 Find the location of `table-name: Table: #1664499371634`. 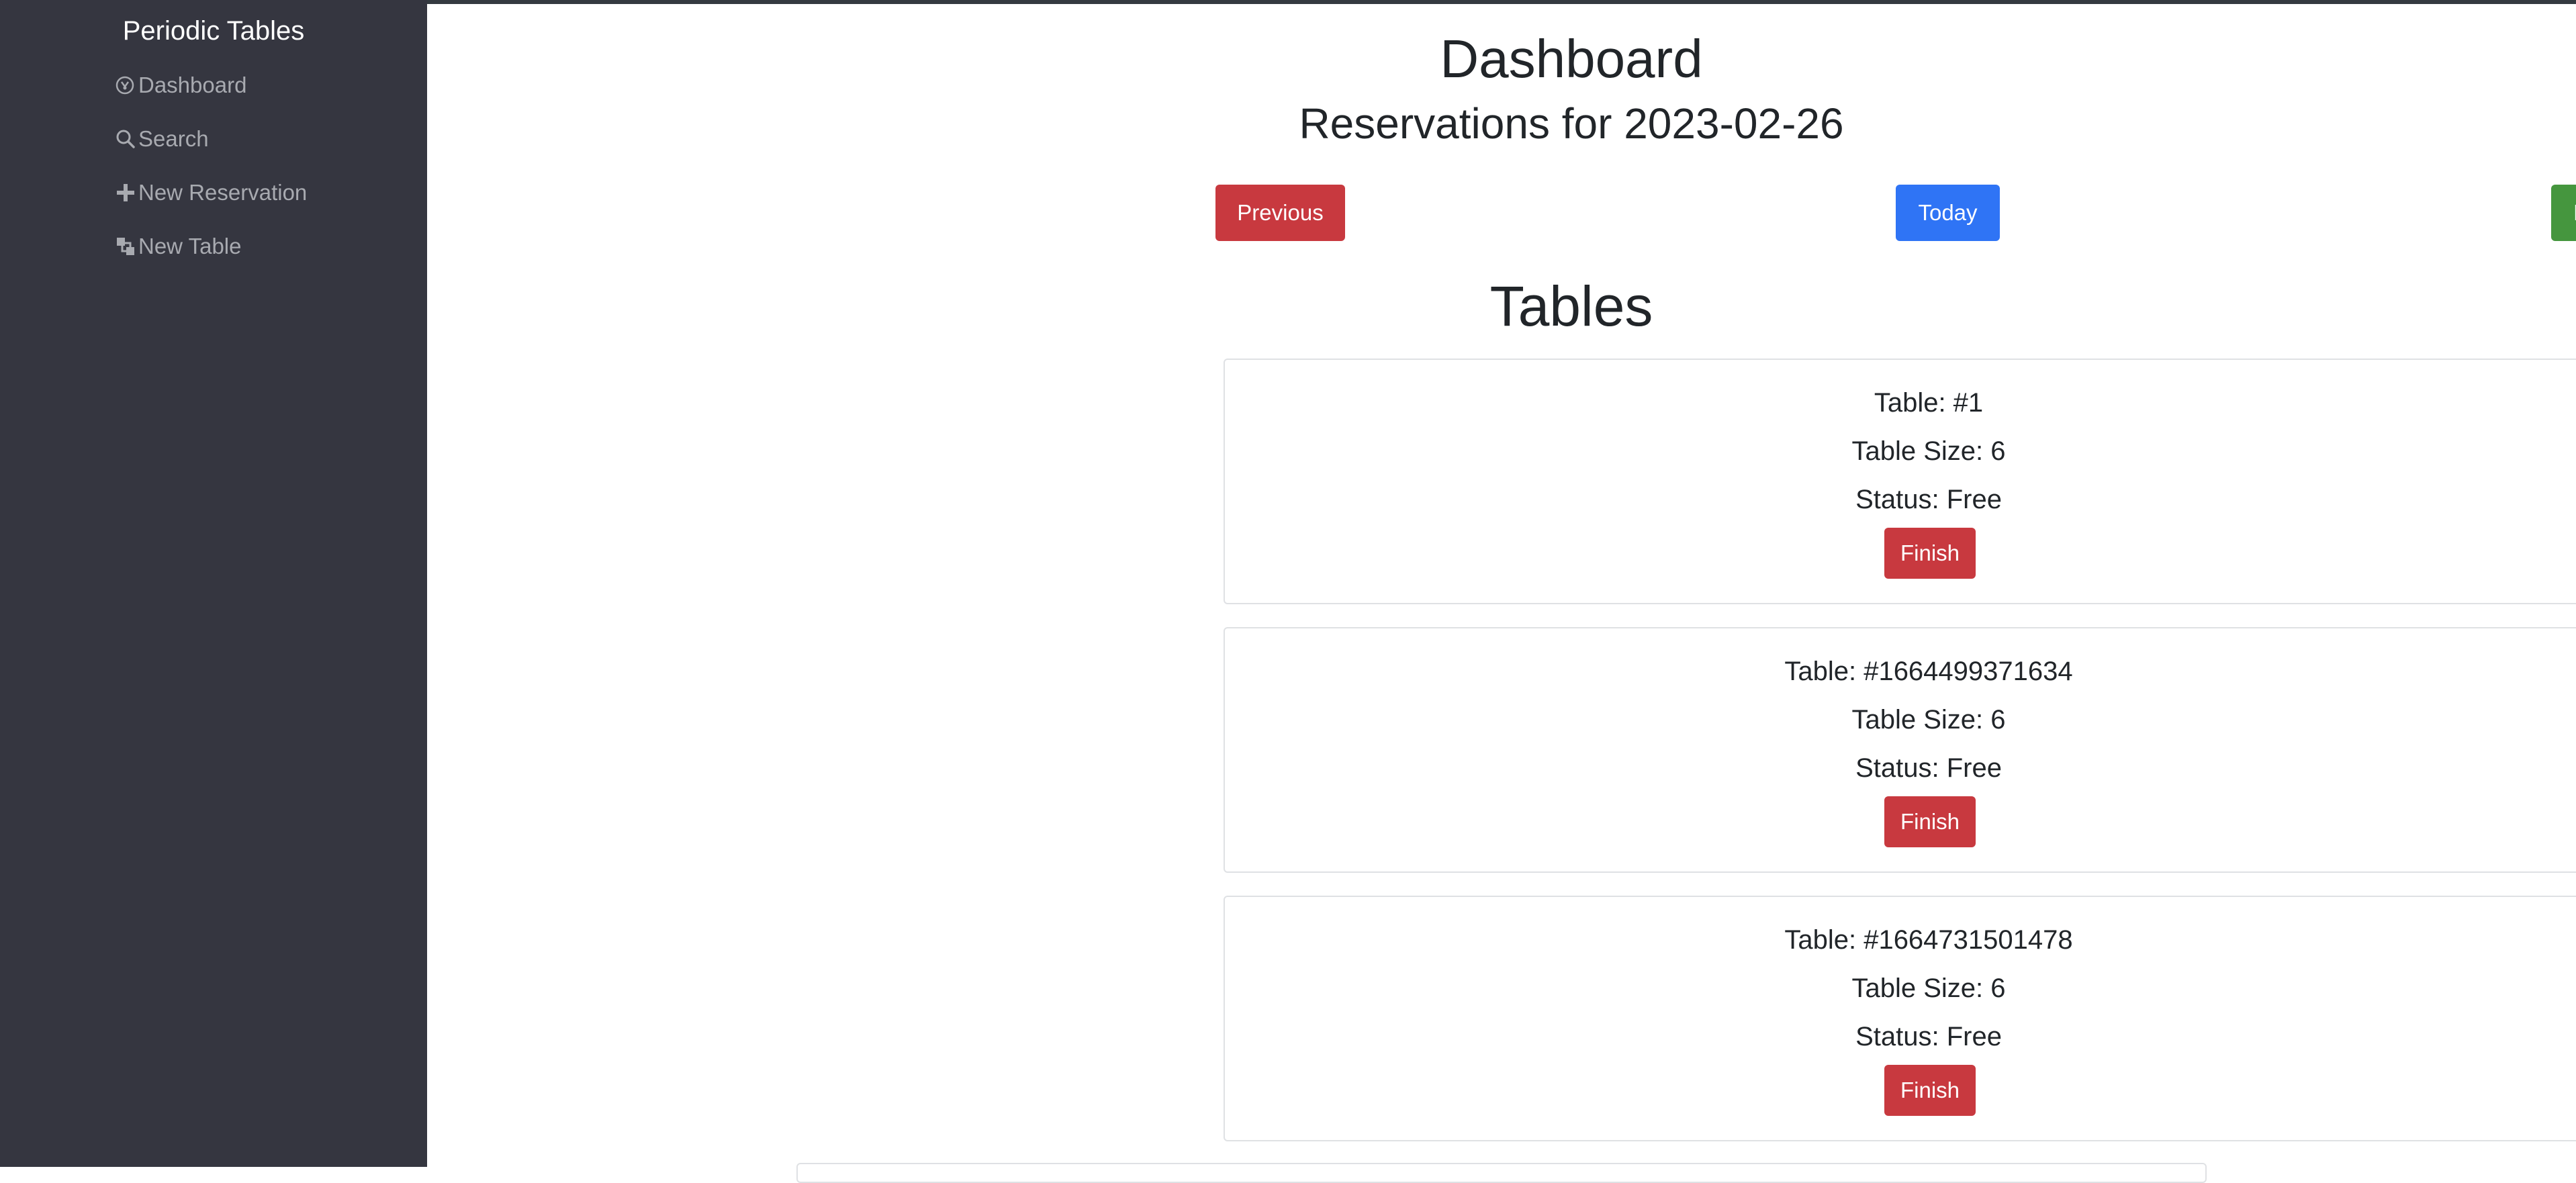

table-name: Table: #1664499371634 is located at coordinates (1928, 671).